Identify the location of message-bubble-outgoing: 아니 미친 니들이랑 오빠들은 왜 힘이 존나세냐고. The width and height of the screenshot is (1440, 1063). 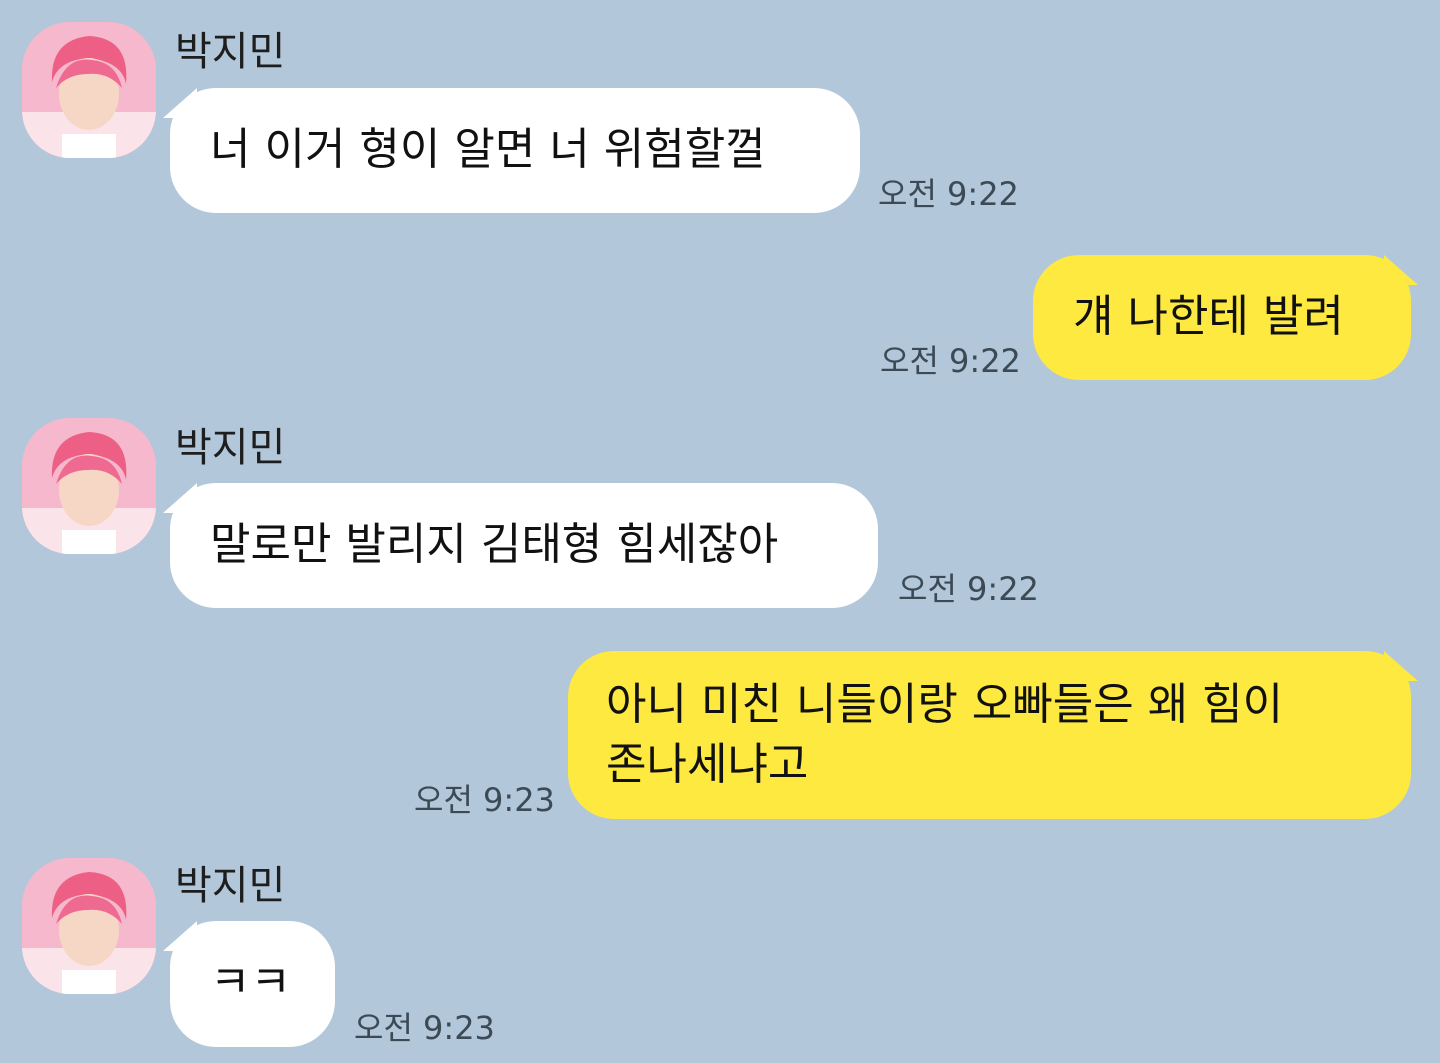
(989, 735).